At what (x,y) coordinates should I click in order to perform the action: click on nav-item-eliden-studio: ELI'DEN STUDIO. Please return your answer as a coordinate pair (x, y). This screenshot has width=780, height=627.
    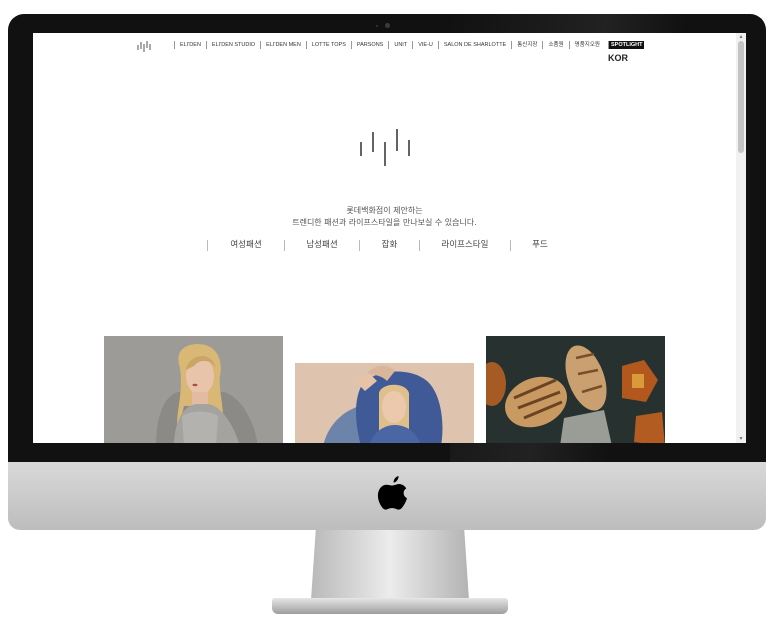
    Looking at the image, I should click on (232, 45).